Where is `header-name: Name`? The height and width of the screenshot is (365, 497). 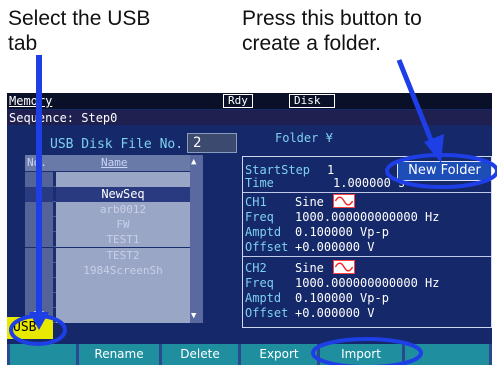
header-name: Name is located at coordinates (114, 162).